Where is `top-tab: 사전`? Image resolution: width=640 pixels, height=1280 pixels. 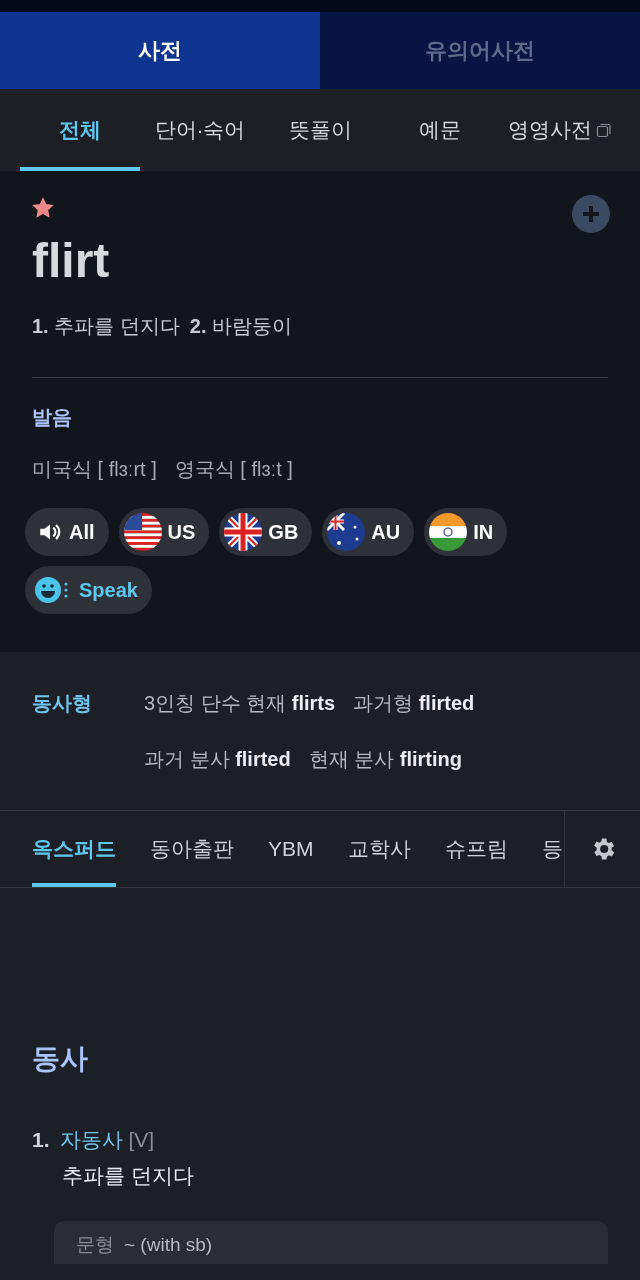 top-tab: 사전 is located at coordinates (160, 50).